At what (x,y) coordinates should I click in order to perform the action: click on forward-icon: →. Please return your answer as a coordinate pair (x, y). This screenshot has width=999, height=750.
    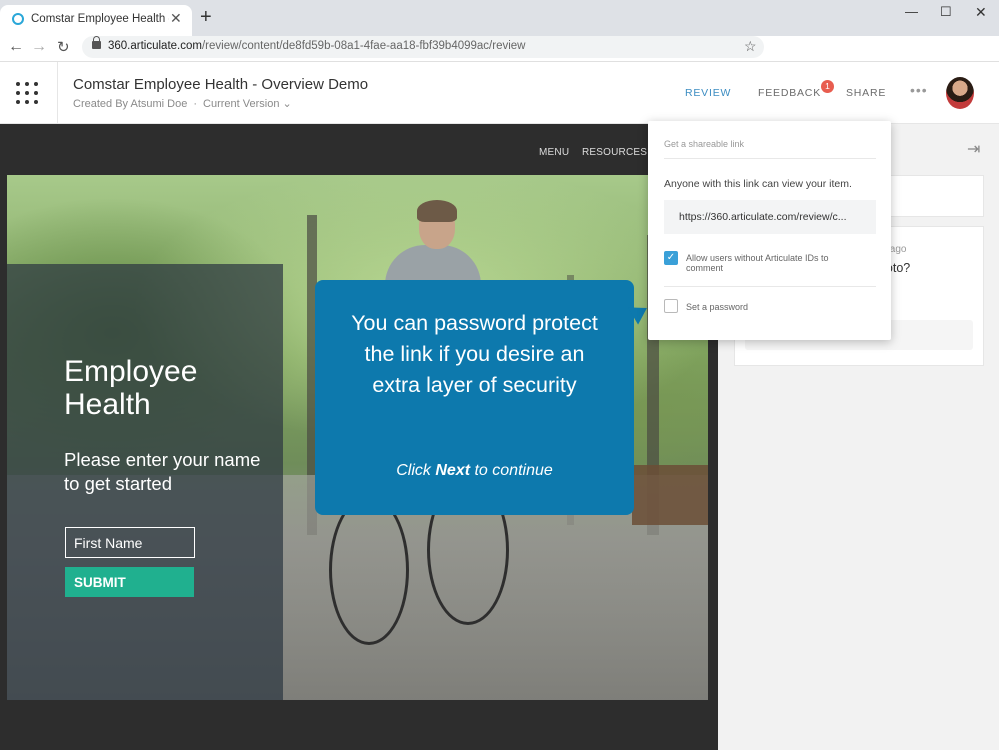
    Looking at the image, I should click on (39, 47).